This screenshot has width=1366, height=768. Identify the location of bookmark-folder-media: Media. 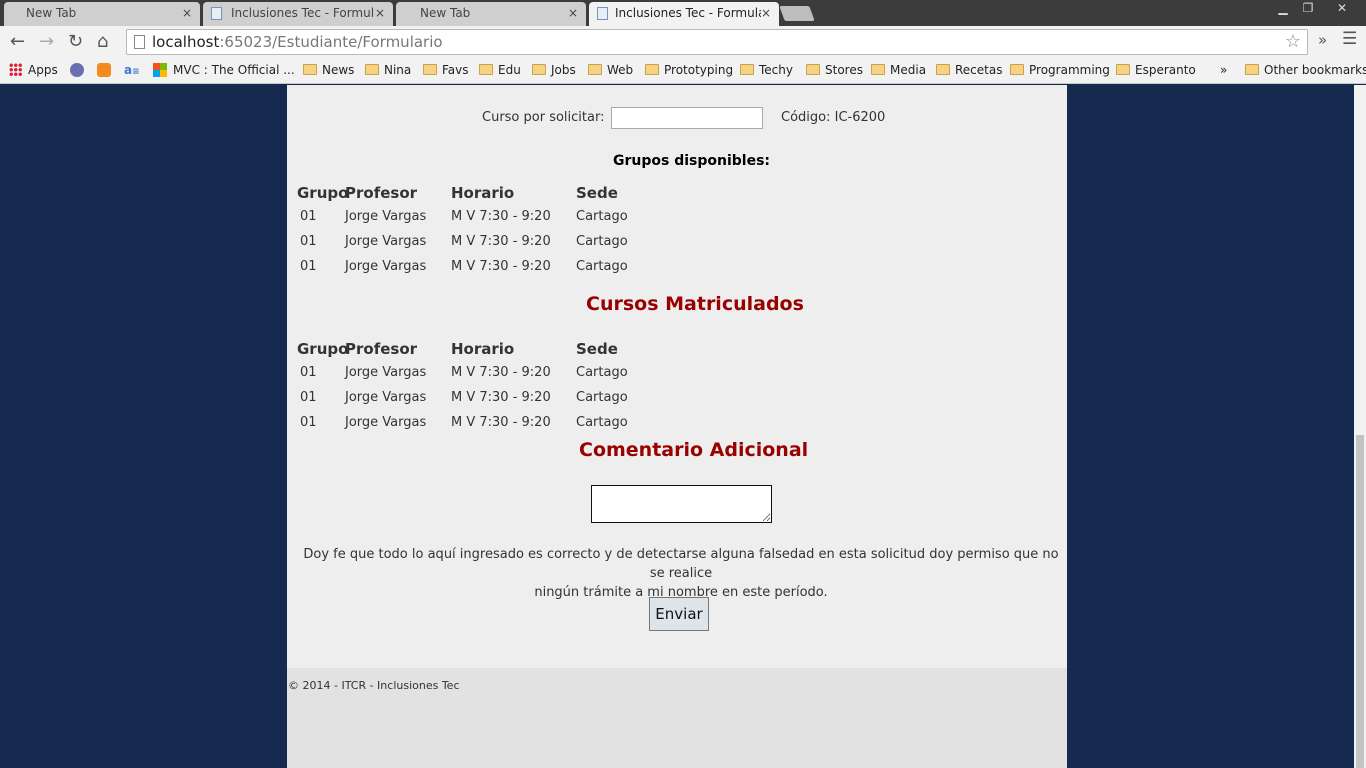
(898, 70).